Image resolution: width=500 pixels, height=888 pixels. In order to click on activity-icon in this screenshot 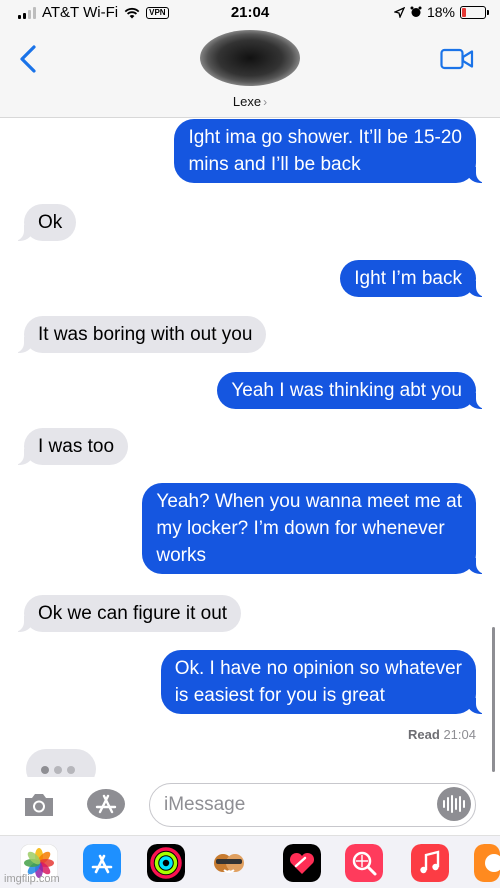, I will do `click(166, 863)`.